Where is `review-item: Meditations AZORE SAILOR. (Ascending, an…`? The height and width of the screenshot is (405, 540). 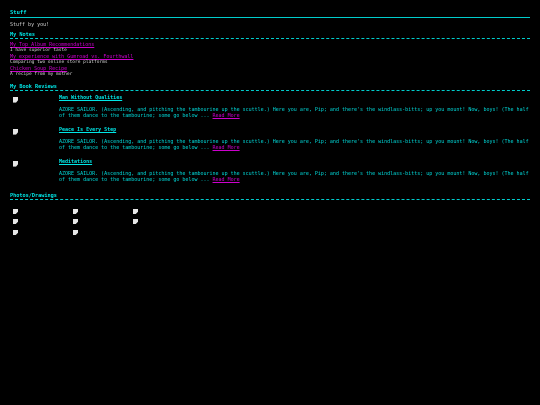
review-item: Meditations AZORE SAILOR. (Ascending, an… is located at coordinates (270, 175).